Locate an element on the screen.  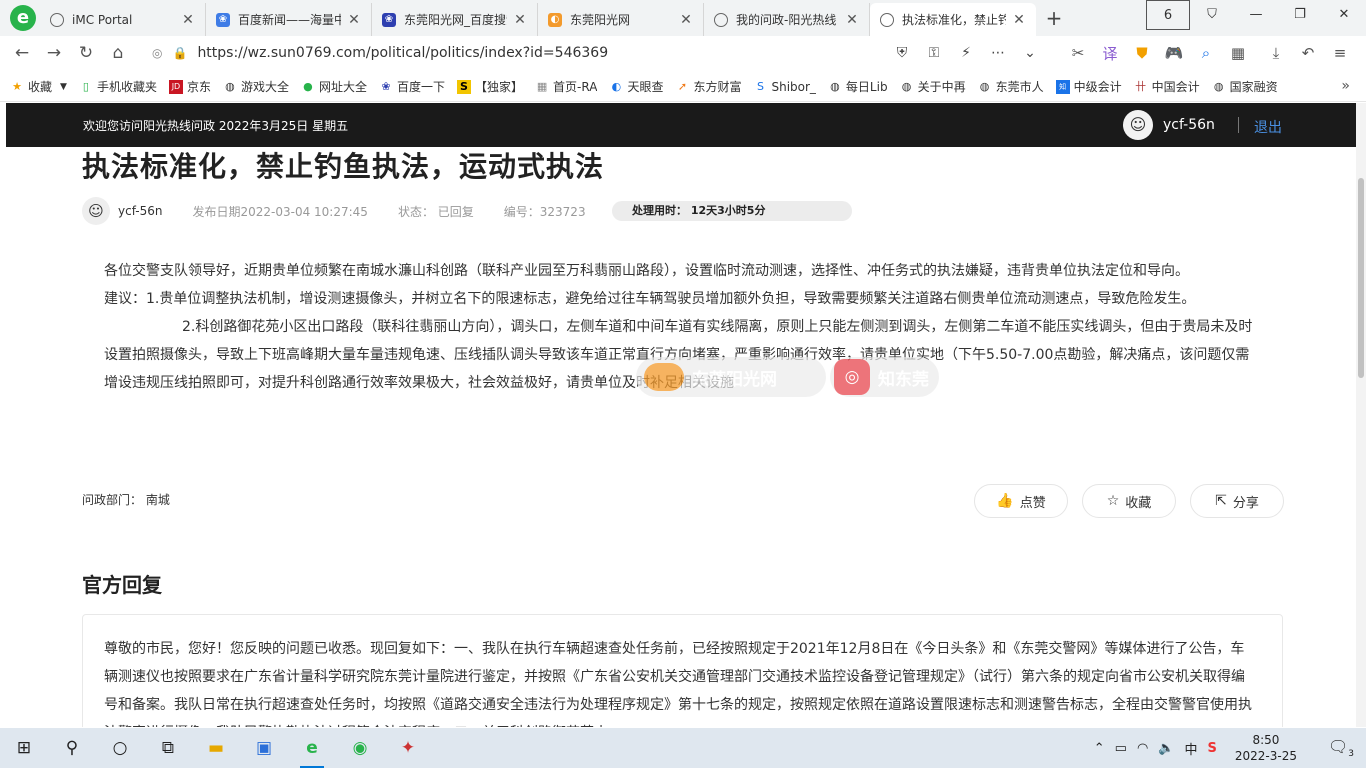
scrollbar-thumb is located at coordinates (1361, 278).